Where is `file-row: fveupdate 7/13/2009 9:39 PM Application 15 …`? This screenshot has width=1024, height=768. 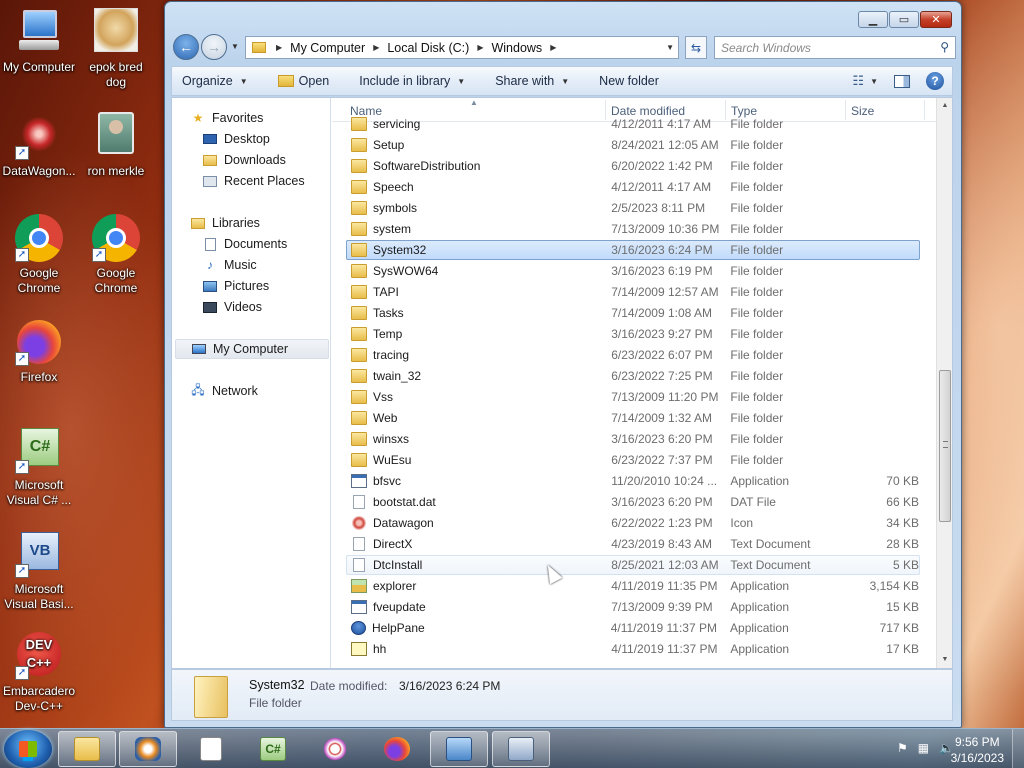
file-row: fveupdate 7/13/2009 9:39 PM Application 15 … is located at coordinates (633, 607).